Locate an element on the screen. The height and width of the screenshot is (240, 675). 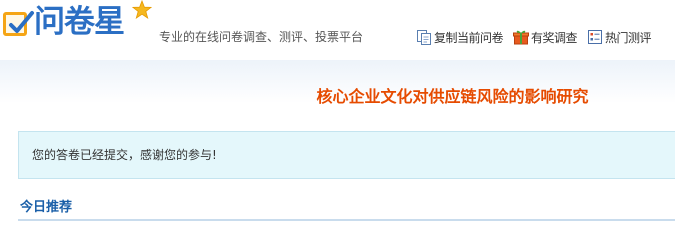
survey-title: 核心企业文化对供应链风险的影响研究 is located at coordinates (452, 96).